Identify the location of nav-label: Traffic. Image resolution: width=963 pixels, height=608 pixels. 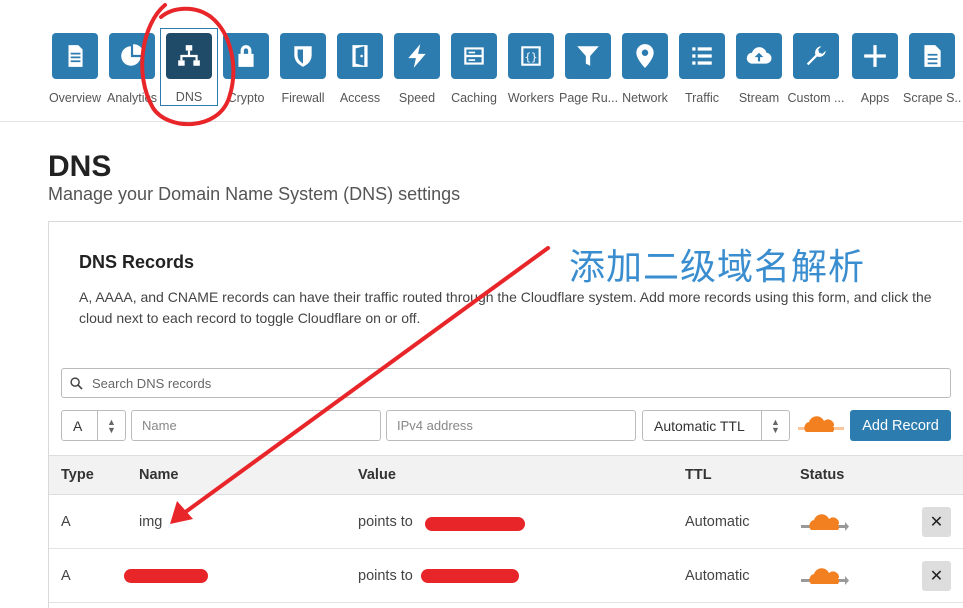
(702, 98).